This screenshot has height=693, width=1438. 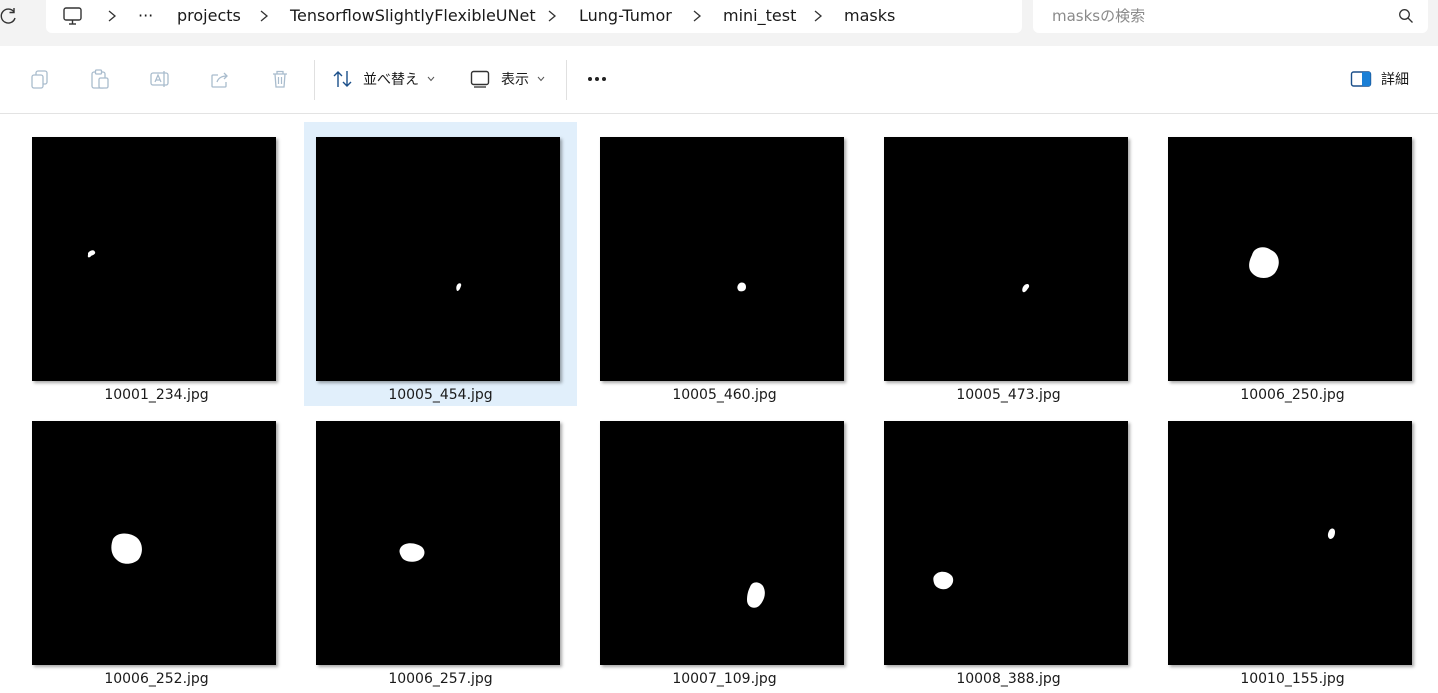 What do you see at coordinates (724, 679) in the screenshot?
I see `file-name: 10007_109.jpg` at bounding box center [724, 679].